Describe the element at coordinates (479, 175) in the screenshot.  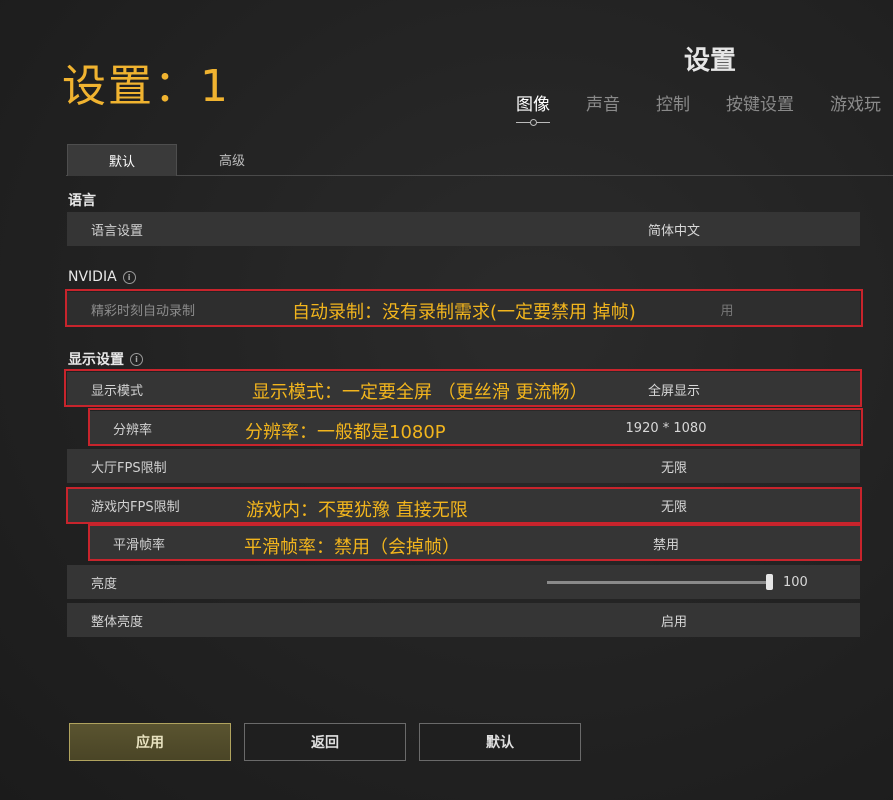
I see `sub-tab-divider` at that location.